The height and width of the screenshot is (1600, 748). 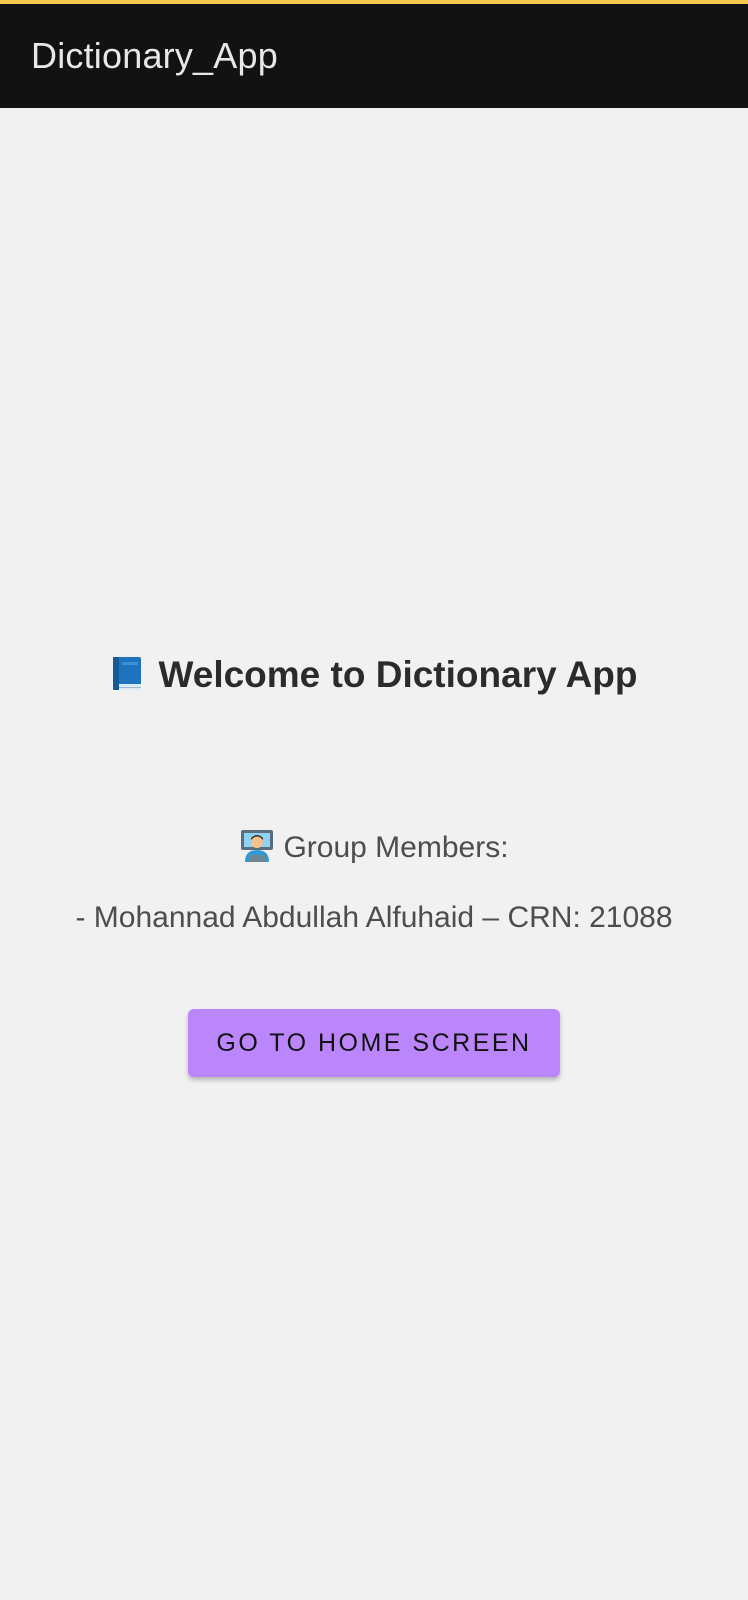 What do you see at coordinates (154, 55) in the screenshot?
I see `app-title: Dictionary_App` at bounding box center [154, 55].